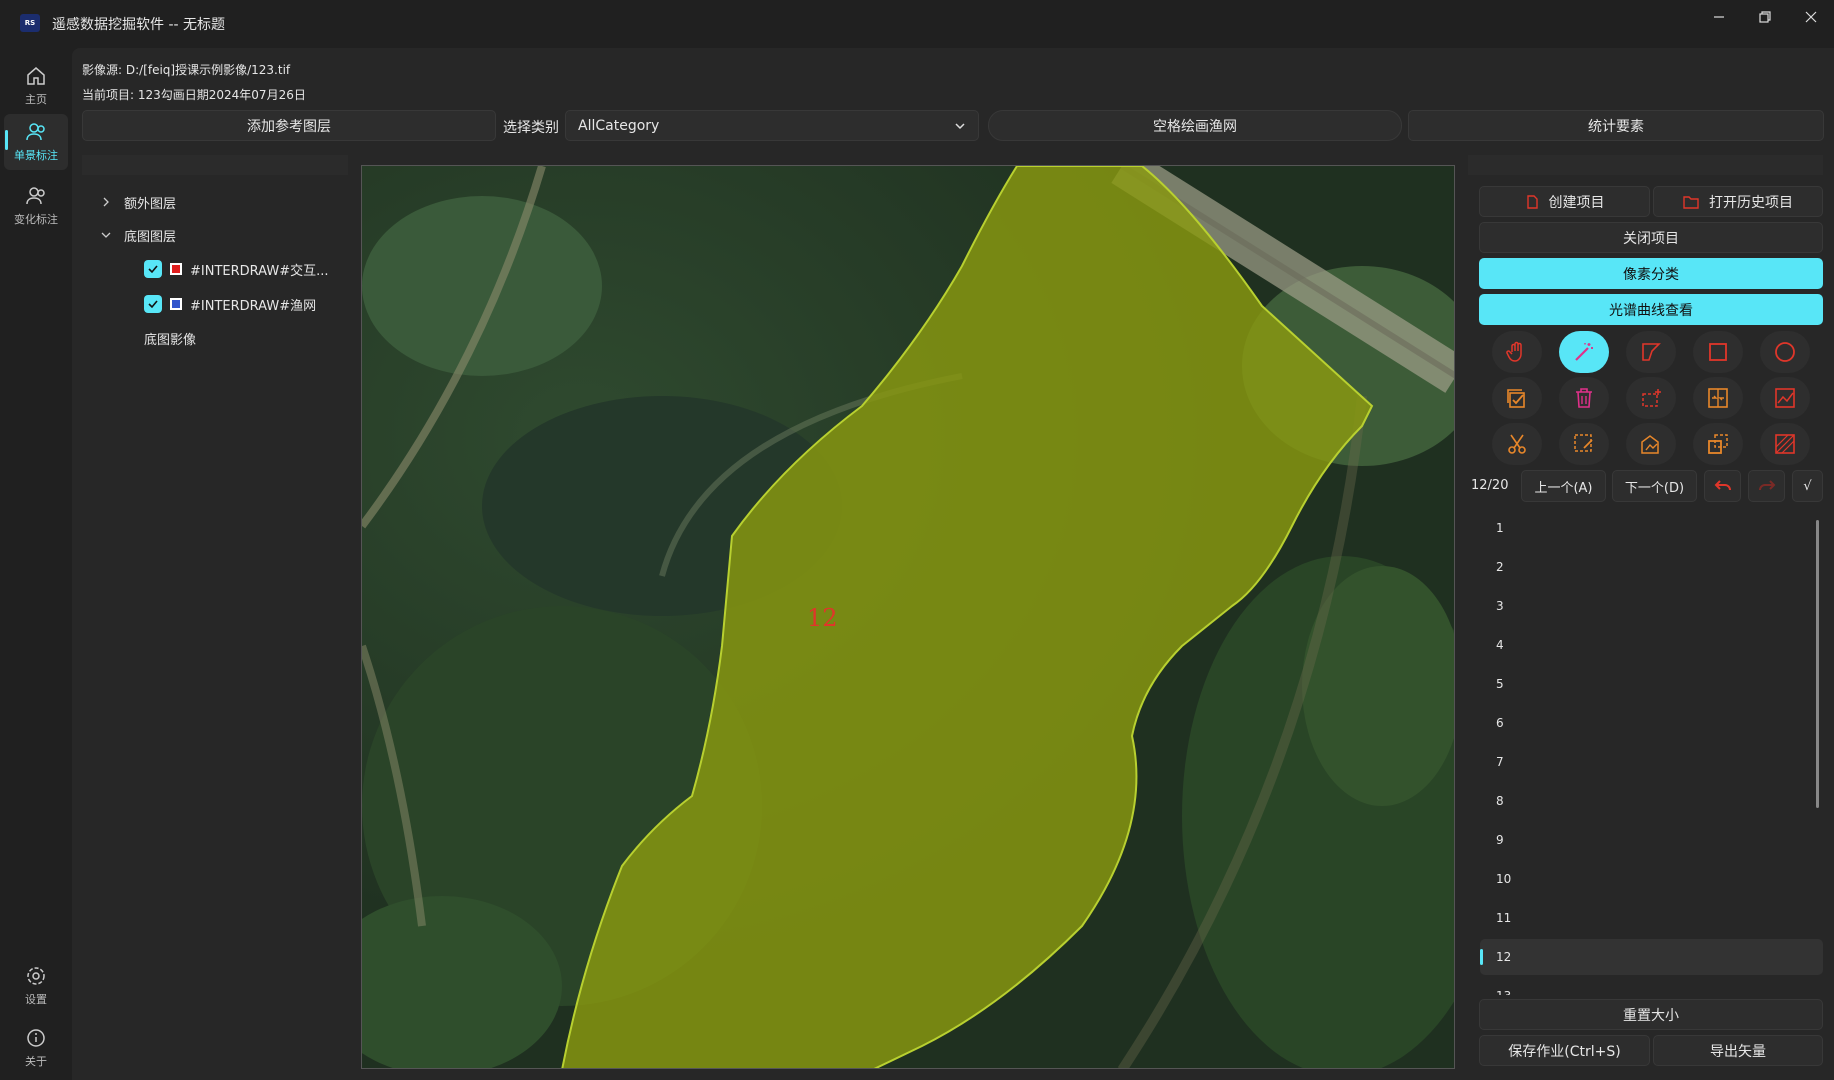 This screenshot has height=1080, width=1834. Describe the element at coordinates (1738, 1050) in the screenshot. I see `export-vector-button: 导出矢量` at that location.